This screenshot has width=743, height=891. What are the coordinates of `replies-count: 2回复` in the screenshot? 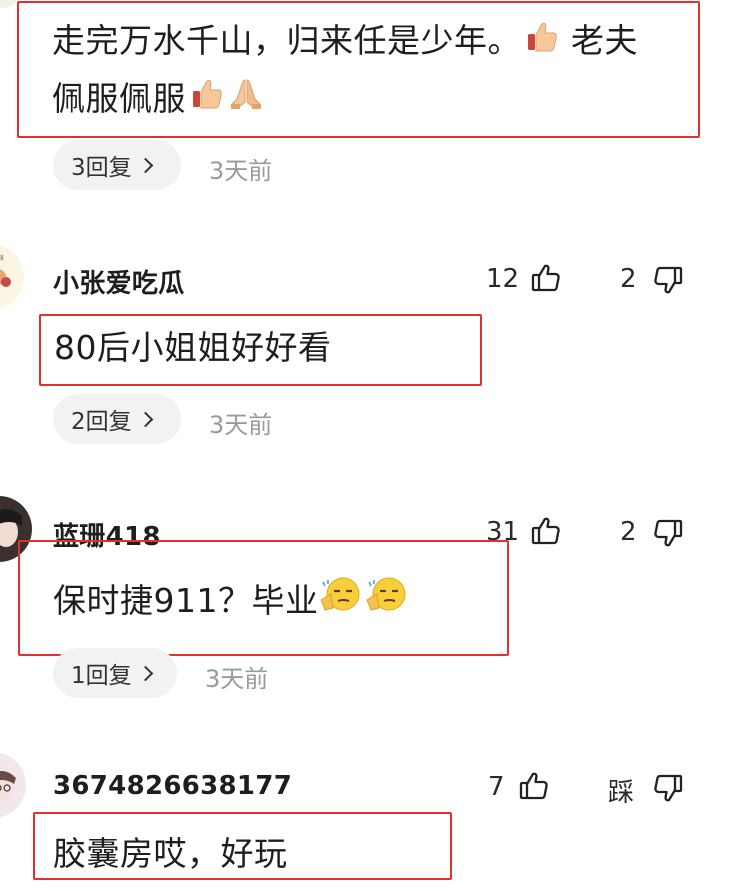 It's located at (101, 422).